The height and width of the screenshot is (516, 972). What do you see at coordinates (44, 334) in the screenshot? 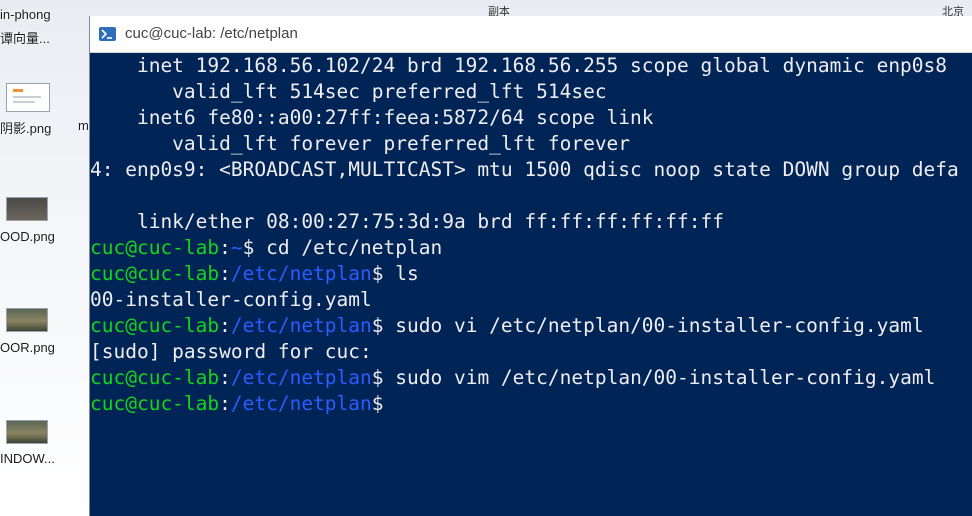
I see `desktop-item-oor-png: OOR.png` at bounding box center [44, 334].